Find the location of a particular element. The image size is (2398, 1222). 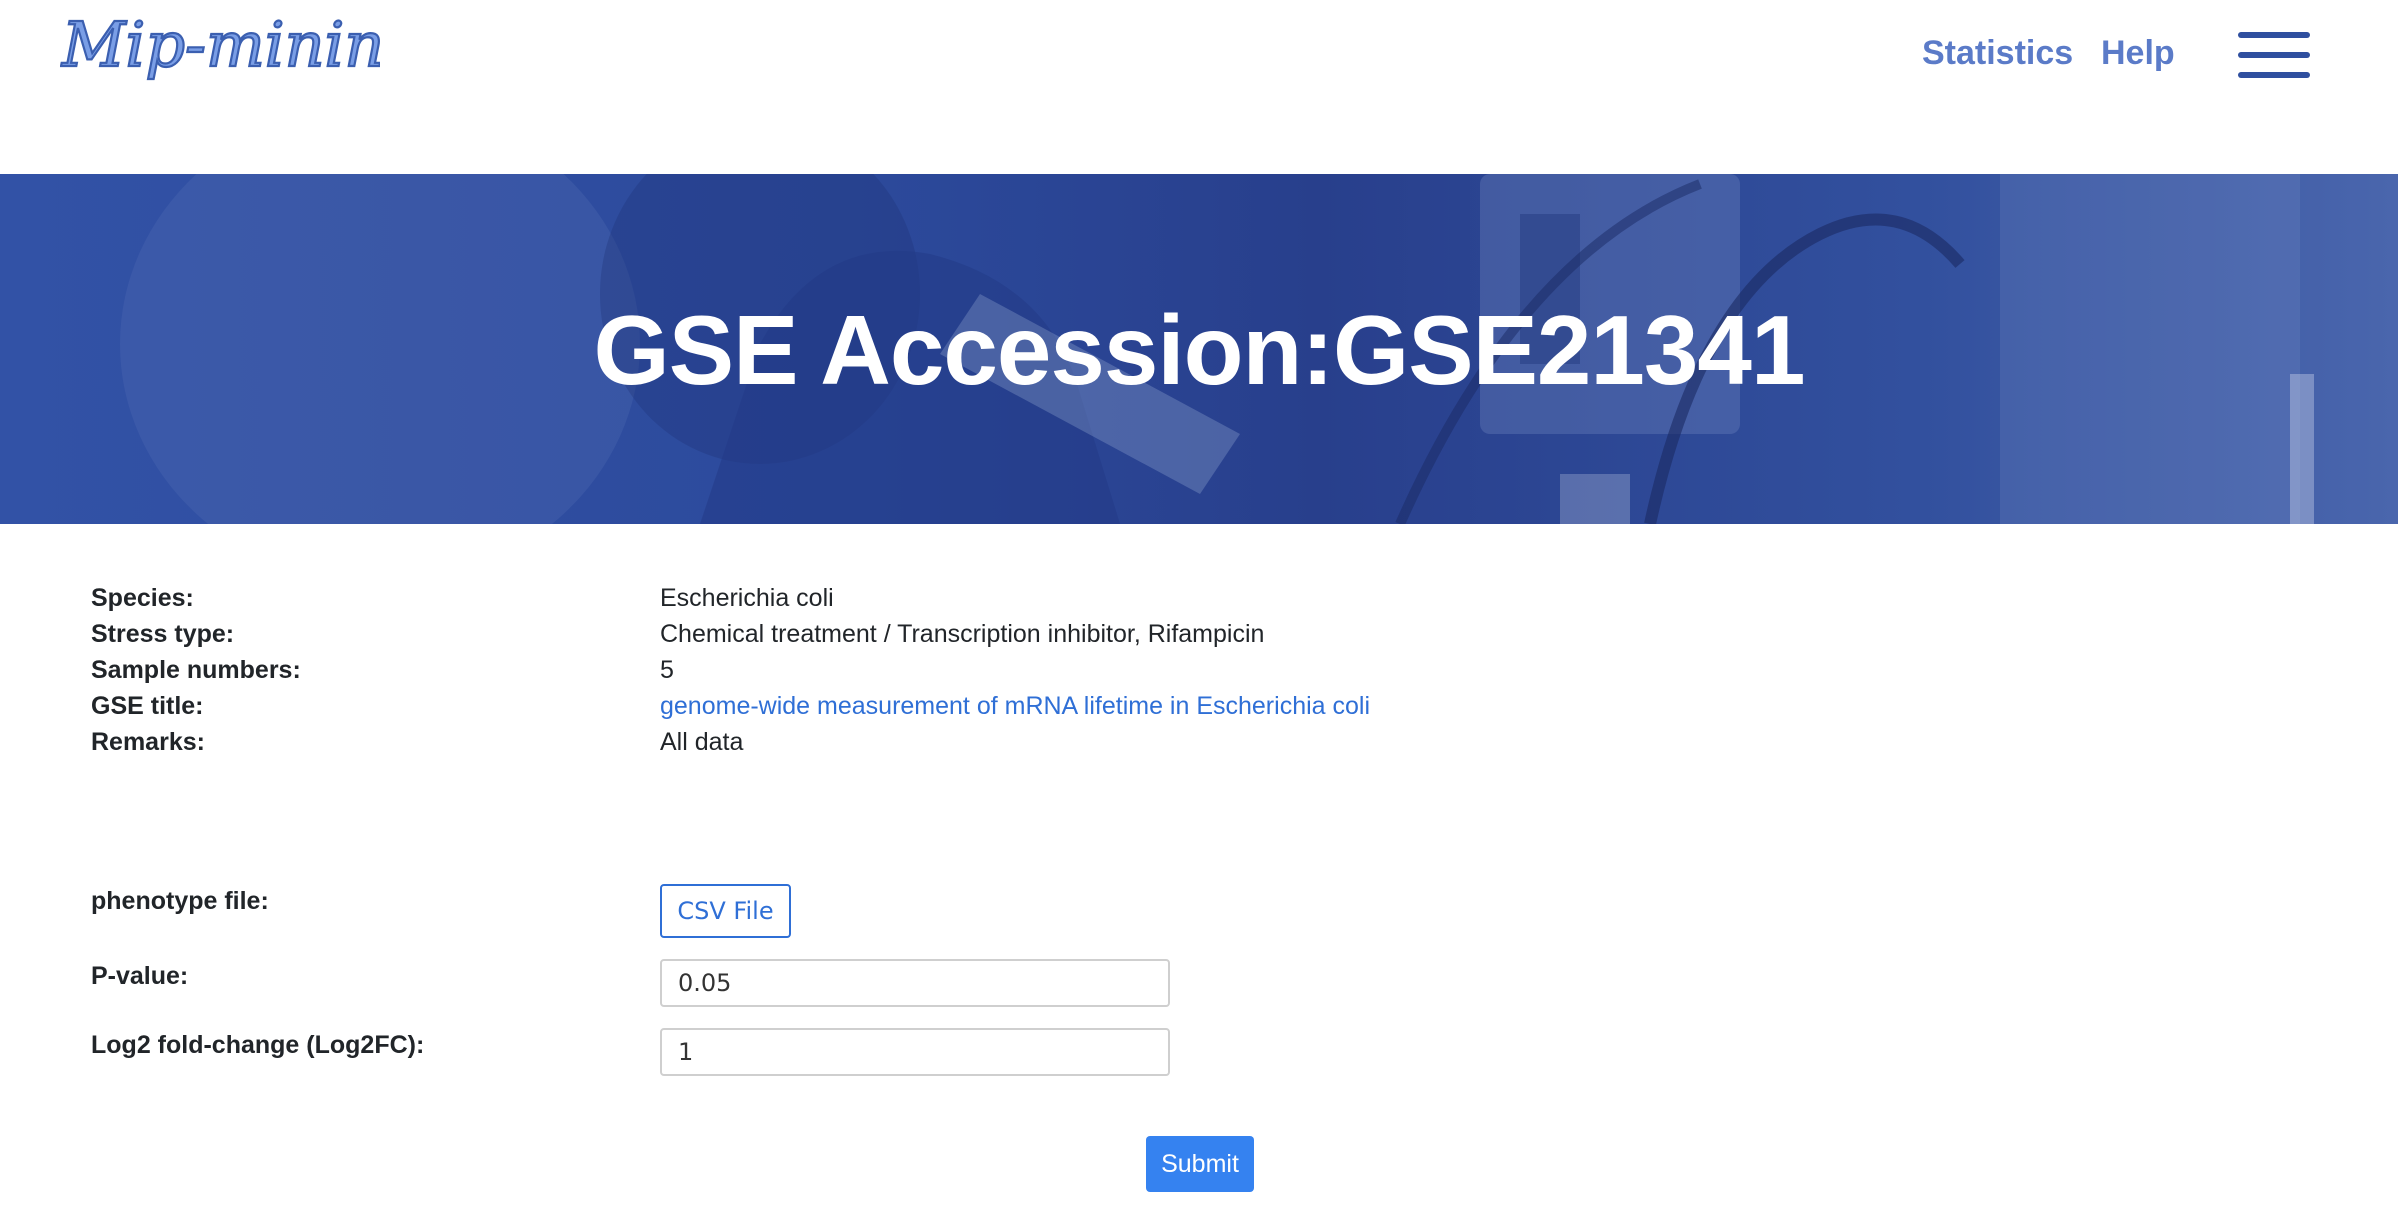

info-label: GSE title: is located at coordinates (147, 706).